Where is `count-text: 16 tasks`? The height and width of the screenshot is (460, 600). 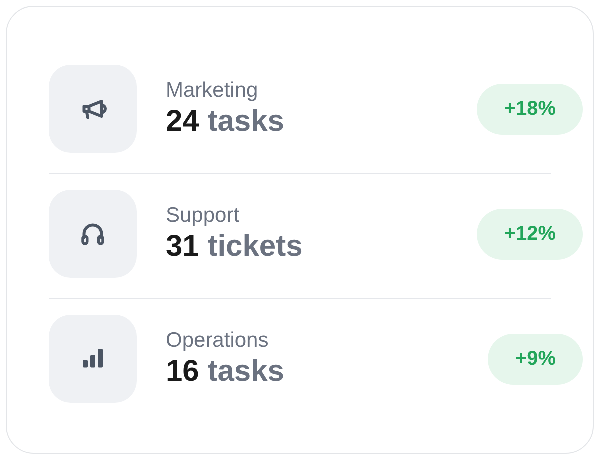
count-text: 16 tasks is located at coordinates (226, 372).